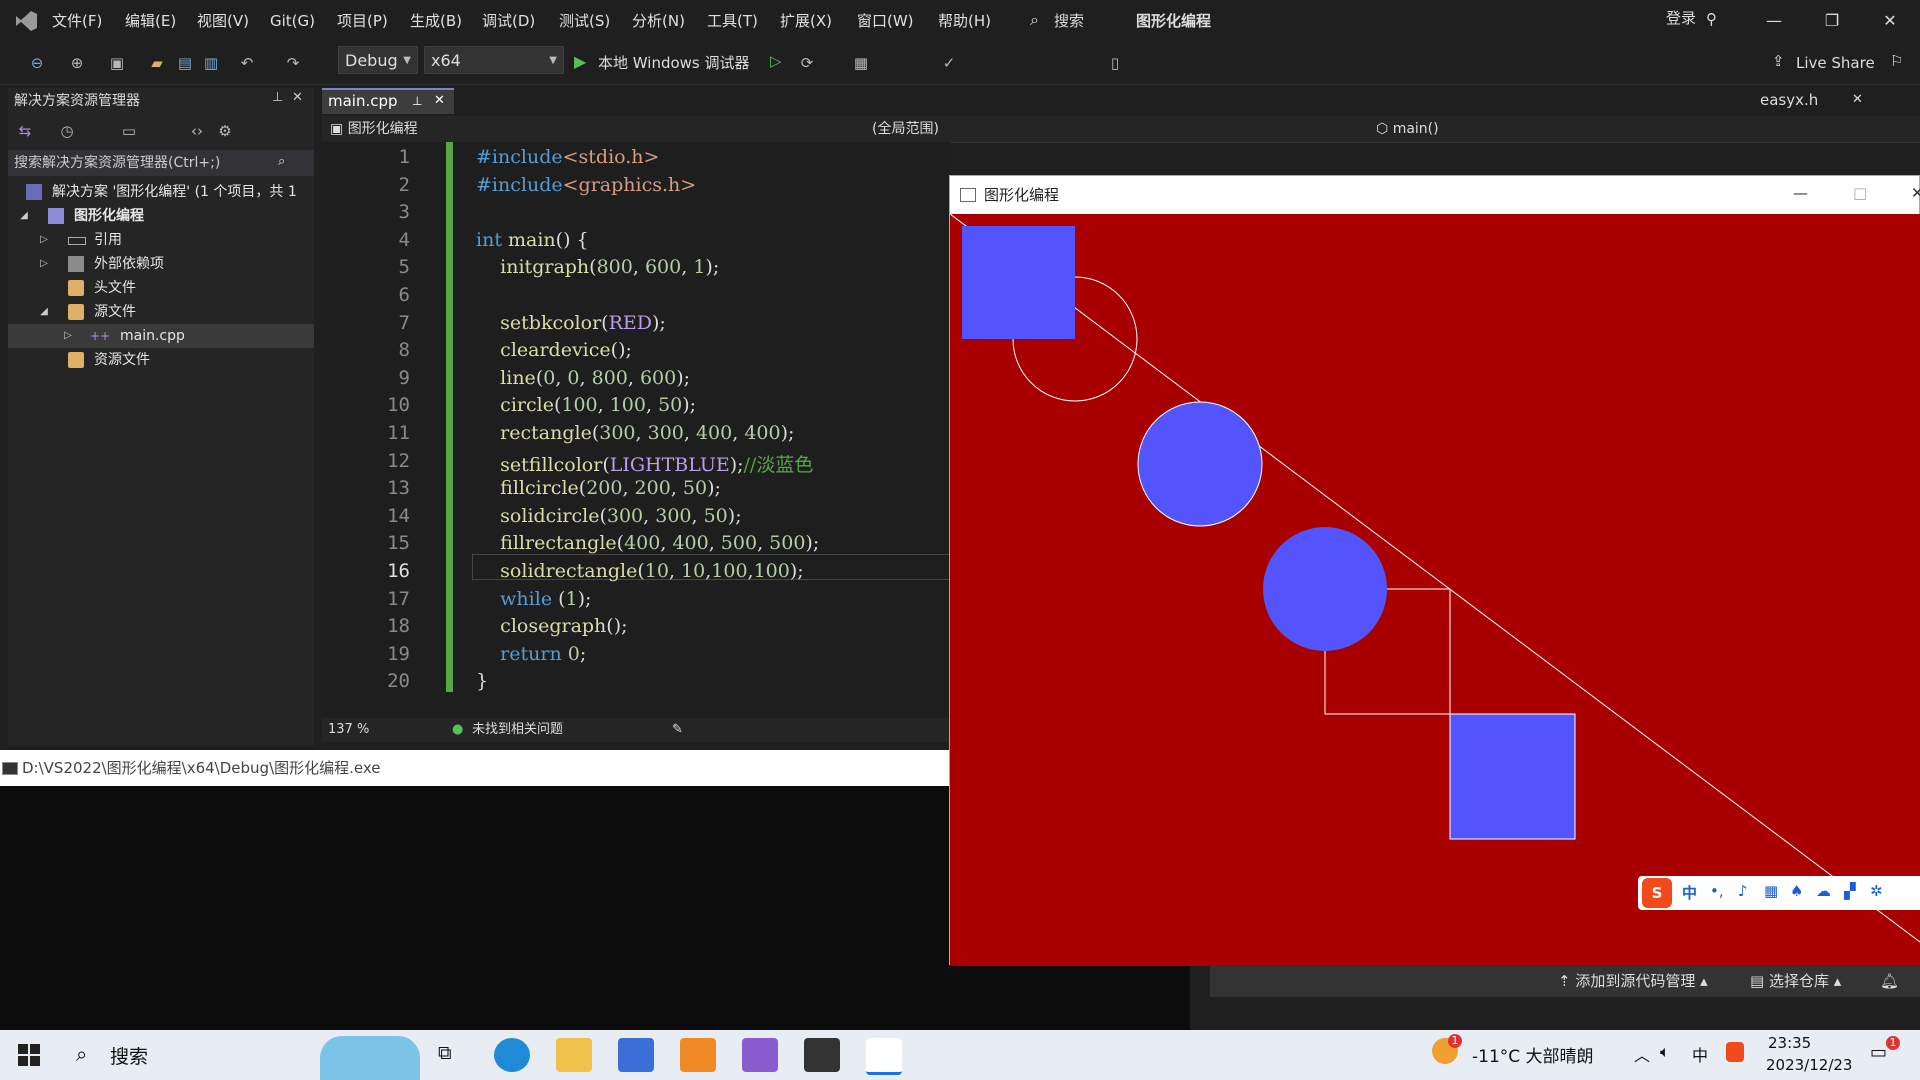 The height and width of the screenshot is (1080, 1920). Describe the element at coordinates (1717, 891) in the screenshot. I see `punctuation-icon: •,` at that location.